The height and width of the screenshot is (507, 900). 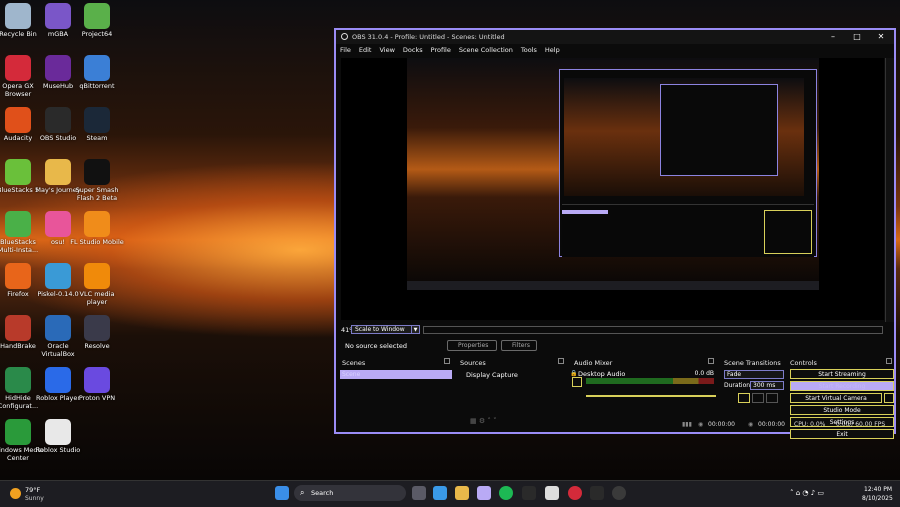 I want to click on qbittorrent-icon, so click(x=97, y=68).